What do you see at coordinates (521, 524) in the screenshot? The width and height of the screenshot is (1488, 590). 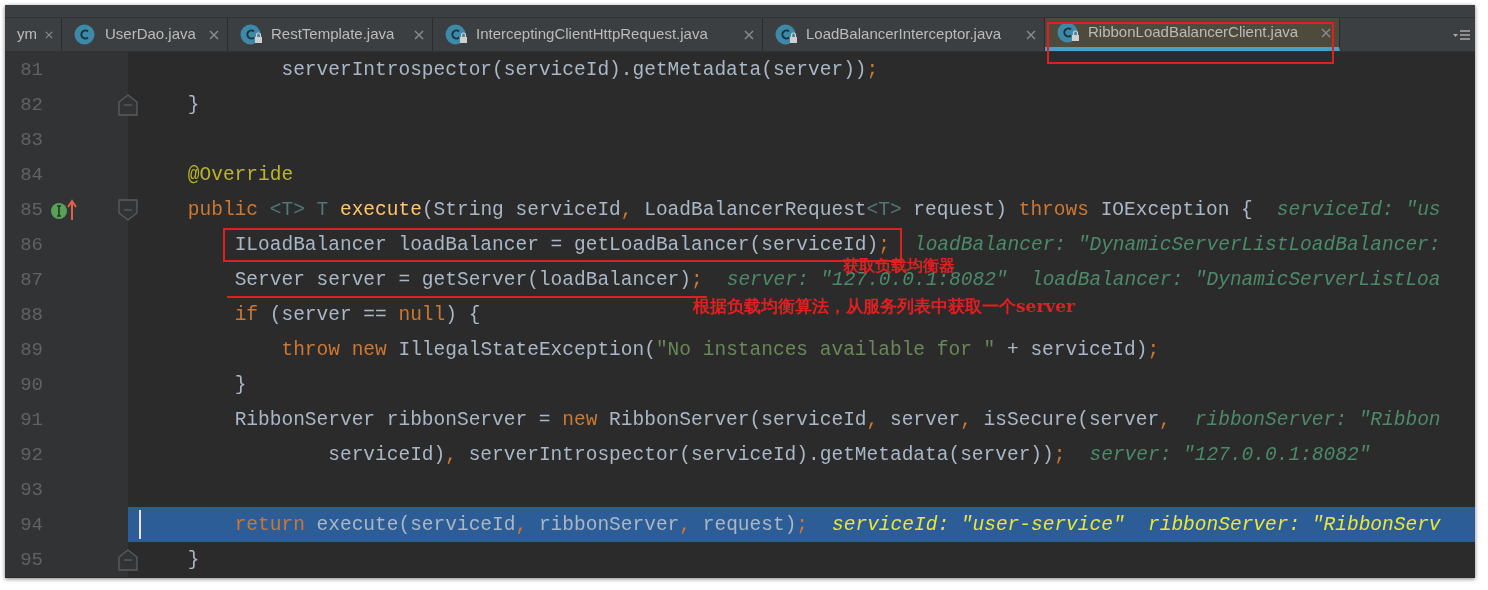 I see `code-line: return execute(serviceId, ribbonServer, request);` at bounding box center [521, 524].